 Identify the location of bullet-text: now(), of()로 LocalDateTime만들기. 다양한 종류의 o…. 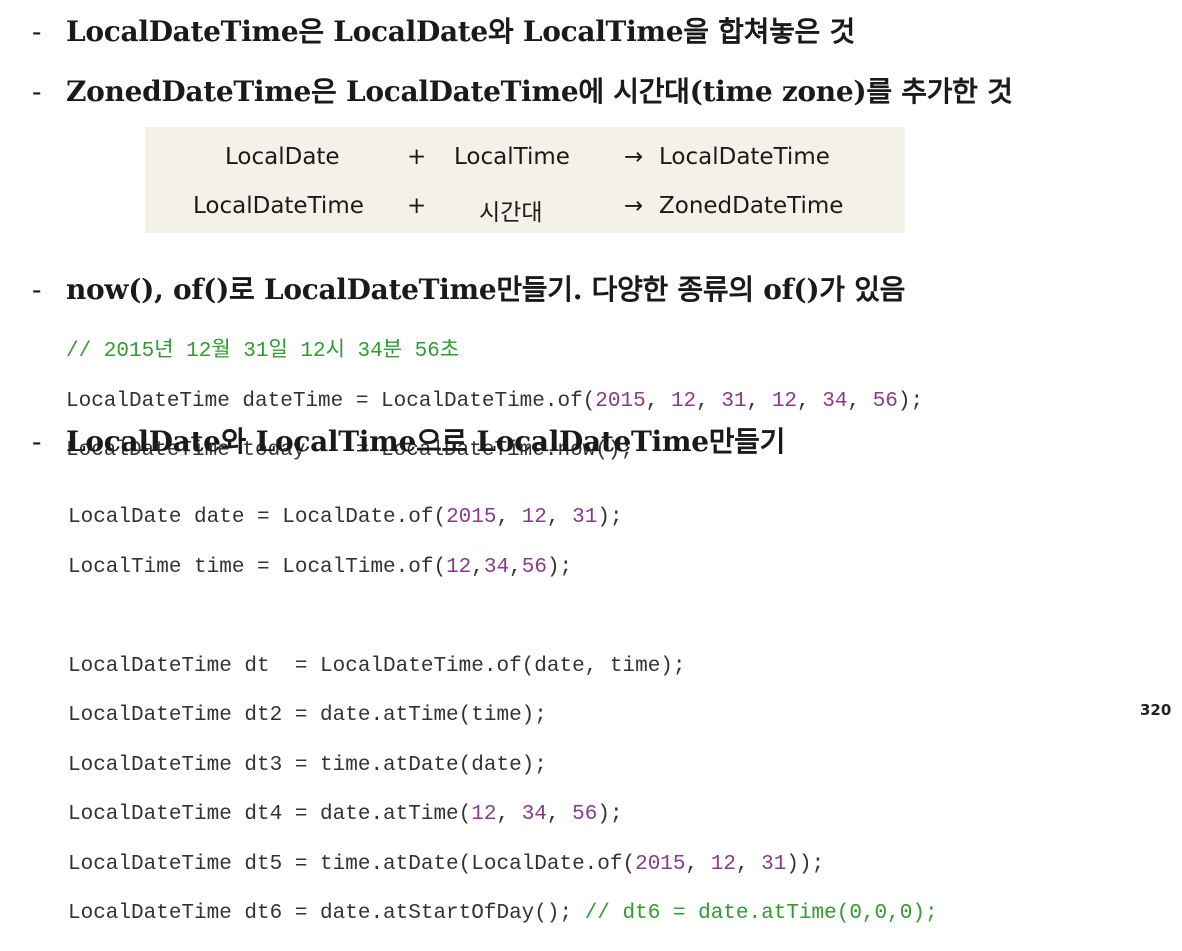
(486, 289).